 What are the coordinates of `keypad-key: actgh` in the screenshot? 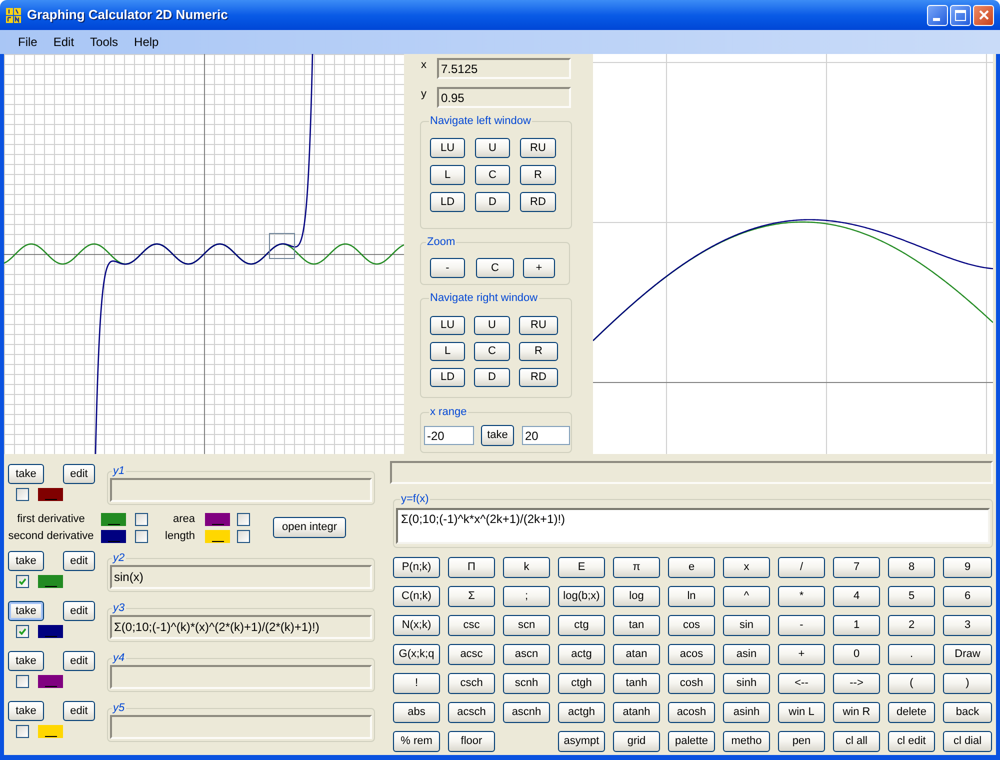 It's located at (581, 712).